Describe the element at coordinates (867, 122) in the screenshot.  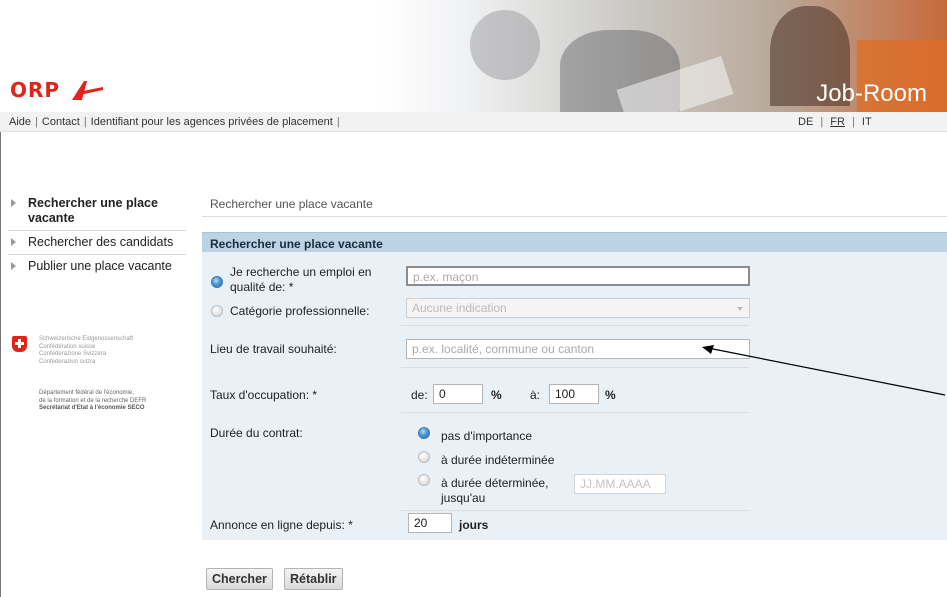
I see `lang-it: IT` at that location.